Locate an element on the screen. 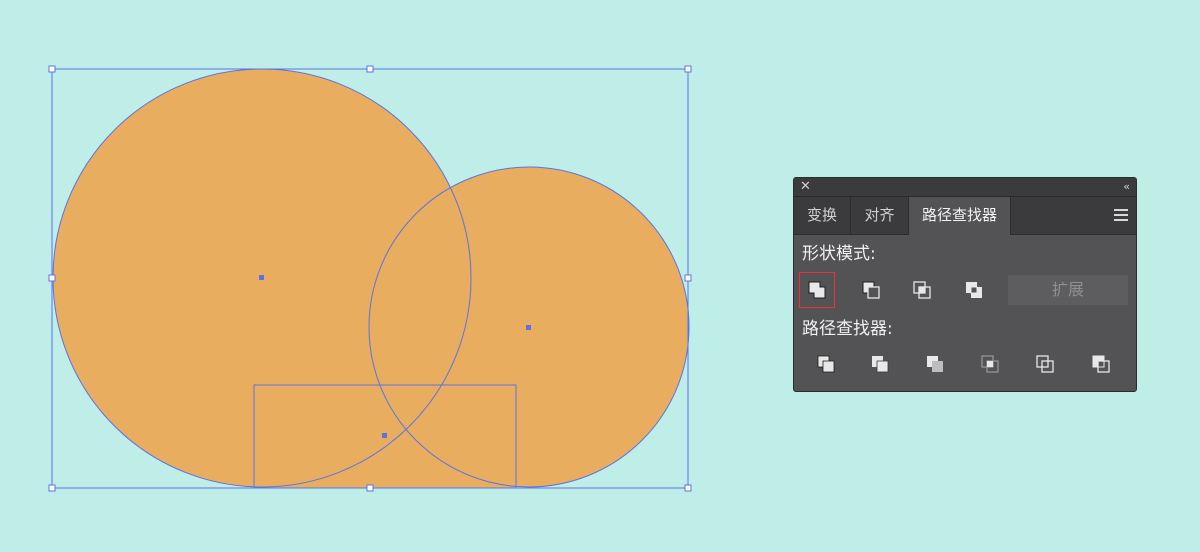 The width and height of the screenshot is (1200, 552). intersect-button is located at coordinates (922, 290).